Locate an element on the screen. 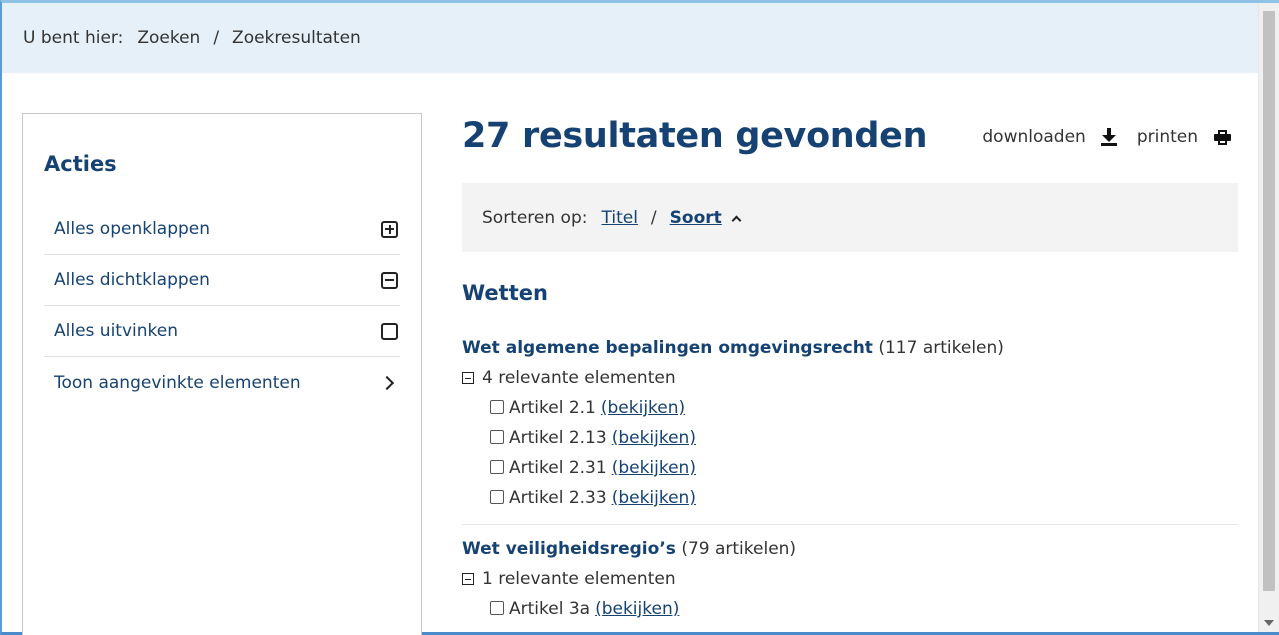 This screenshot has height=635, width=1279. section-title: Wetten is located at coordinates (505, 293).